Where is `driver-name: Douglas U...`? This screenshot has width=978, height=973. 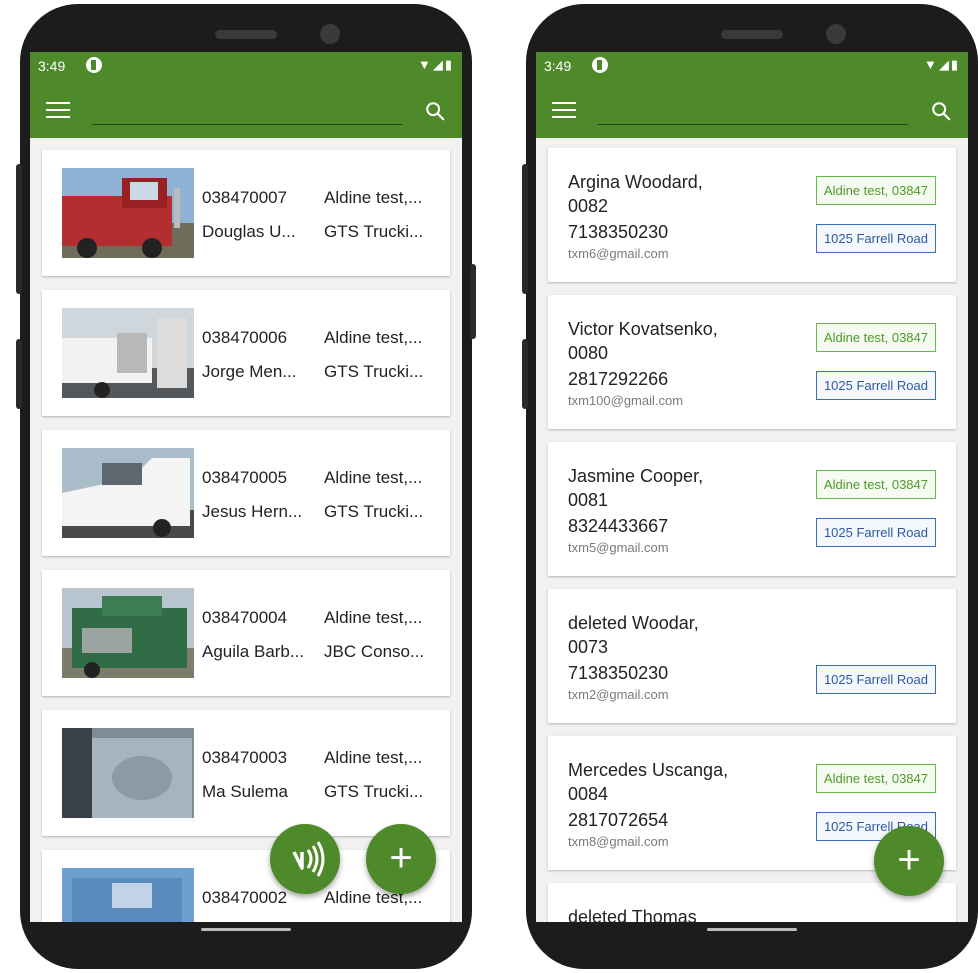 driver-name: Douglas U... is located at coordinates (249, 231).